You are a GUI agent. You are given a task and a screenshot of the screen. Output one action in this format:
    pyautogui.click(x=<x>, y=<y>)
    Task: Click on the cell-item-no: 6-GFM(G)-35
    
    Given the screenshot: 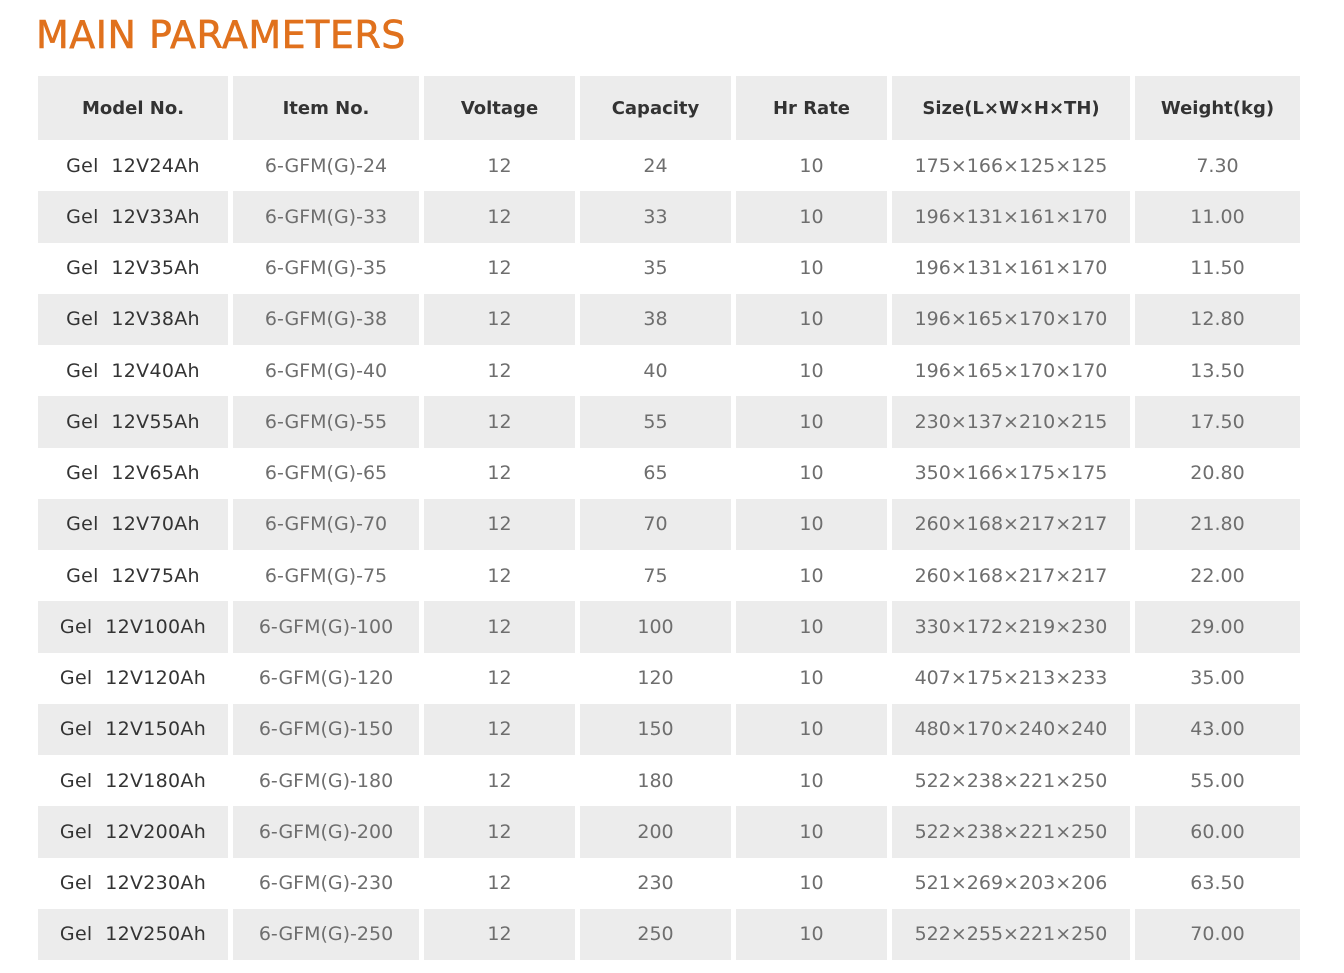 What is the action you would take?
    pyautogui.click(x=326, y=268)
    